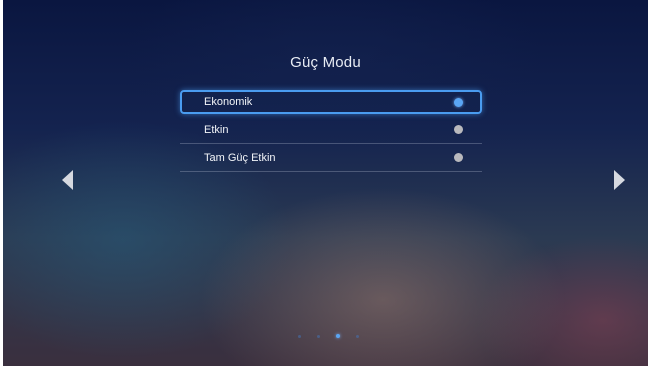 This screenshot has width=651, height=370. What do you see at coordinates (216, 130) in the screenshot?
I see `option-label: Etkin` at bounding box center [216, 130].